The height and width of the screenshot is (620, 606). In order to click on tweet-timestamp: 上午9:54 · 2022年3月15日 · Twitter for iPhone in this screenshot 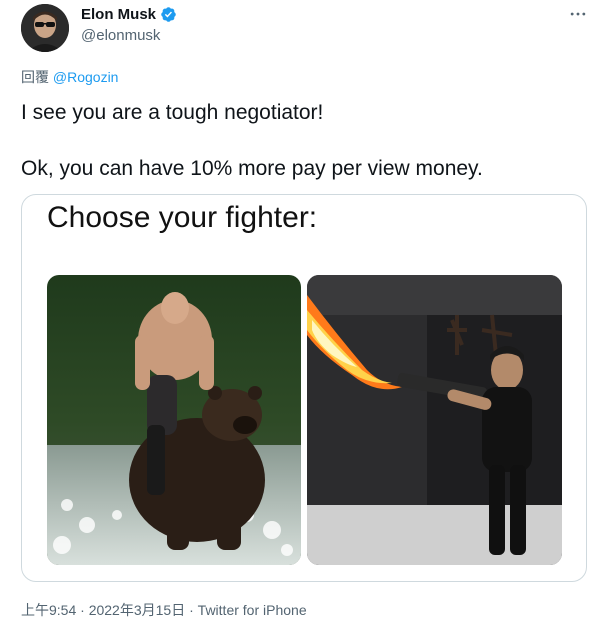, I will do `click(164, 610)`.